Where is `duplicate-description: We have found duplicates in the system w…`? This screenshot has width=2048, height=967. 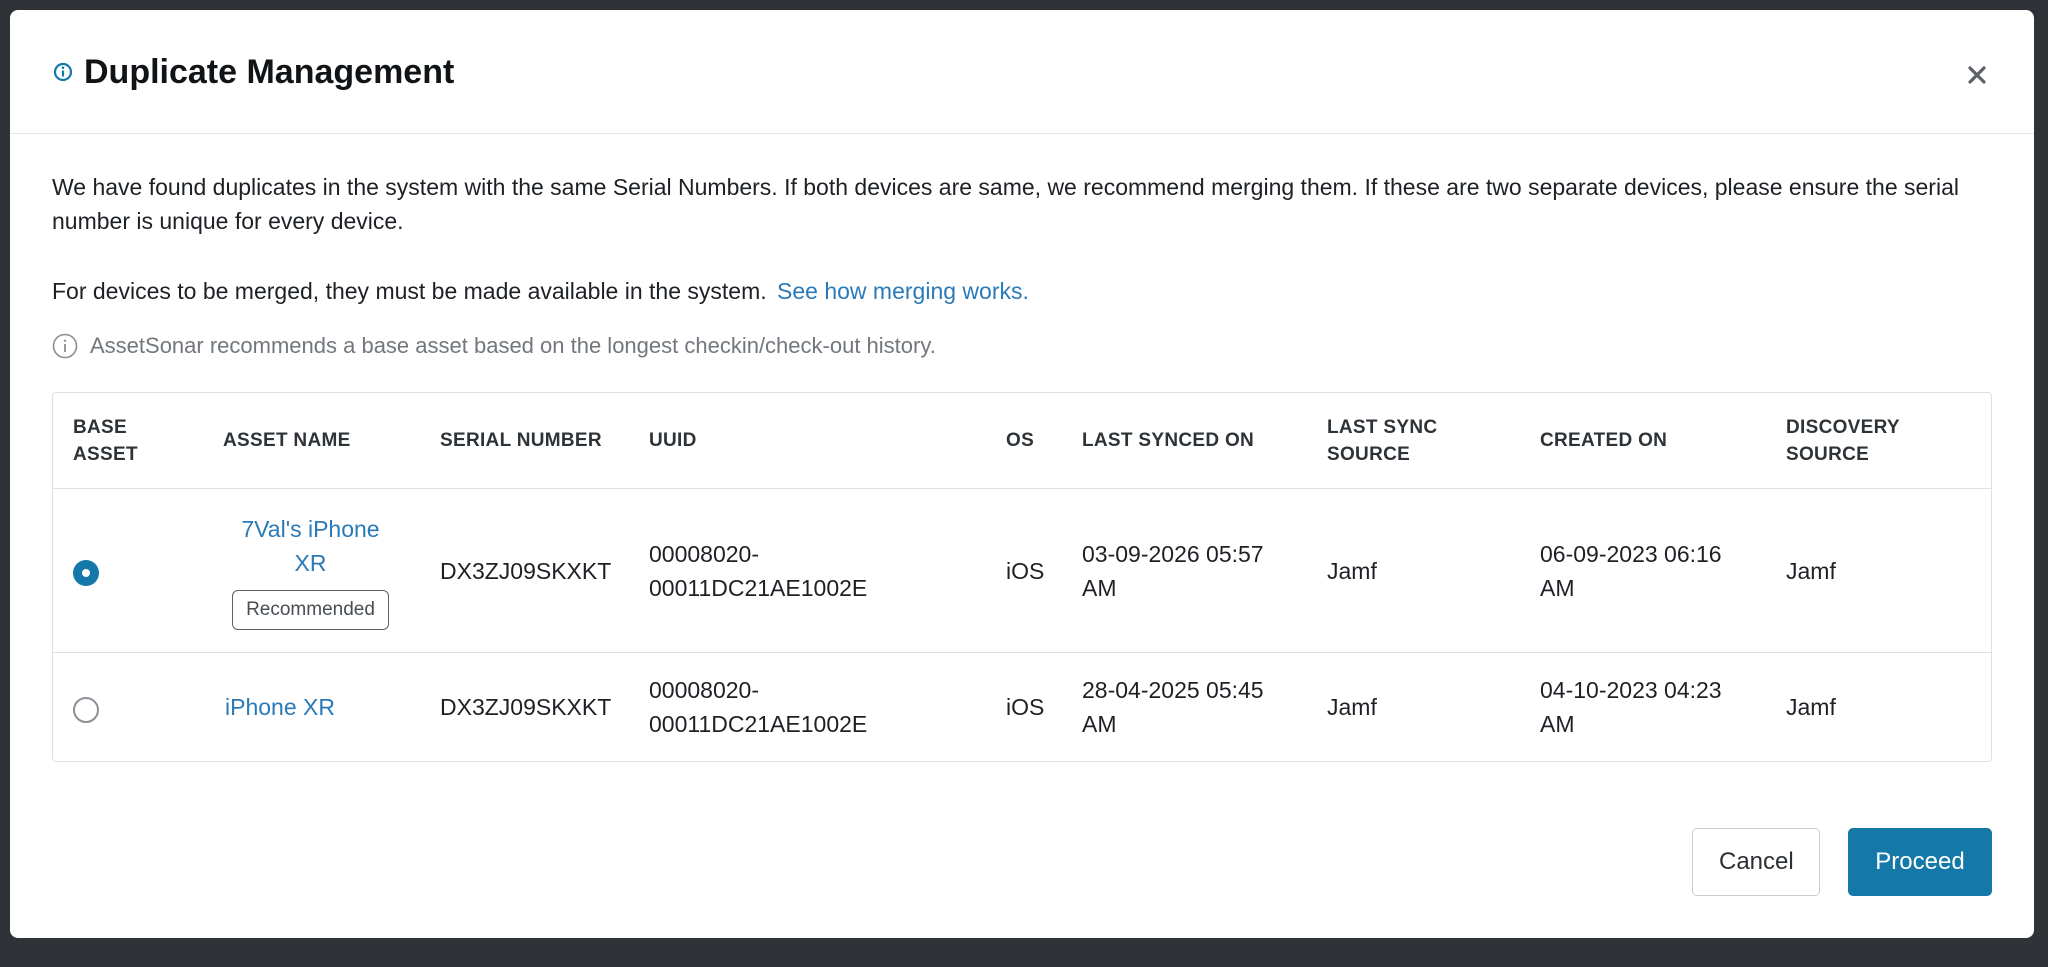
duplicate-description: We have found duplicates in the system w… is located at coordinates (1005, 204).